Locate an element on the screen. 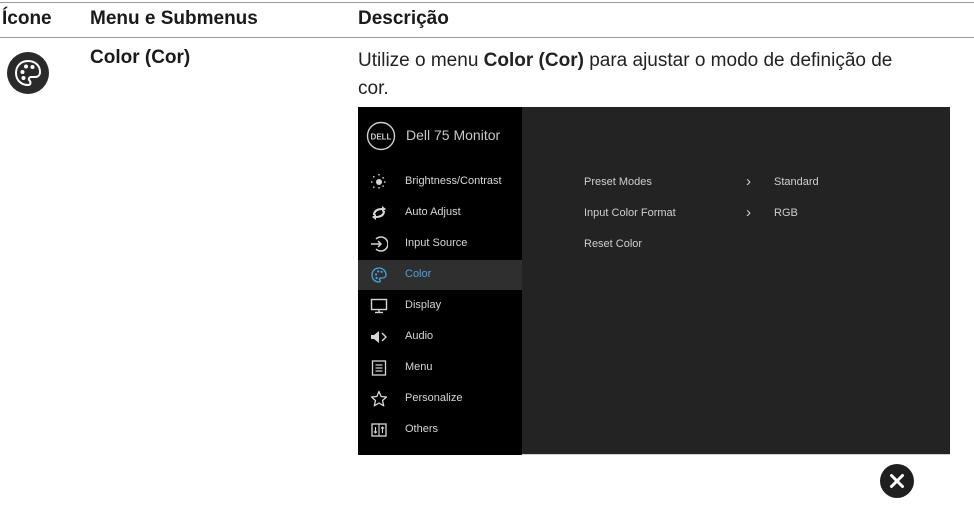 The width and height of the screenshot is (974, 507). nav-label: Color is located at coordinates (418, 274).